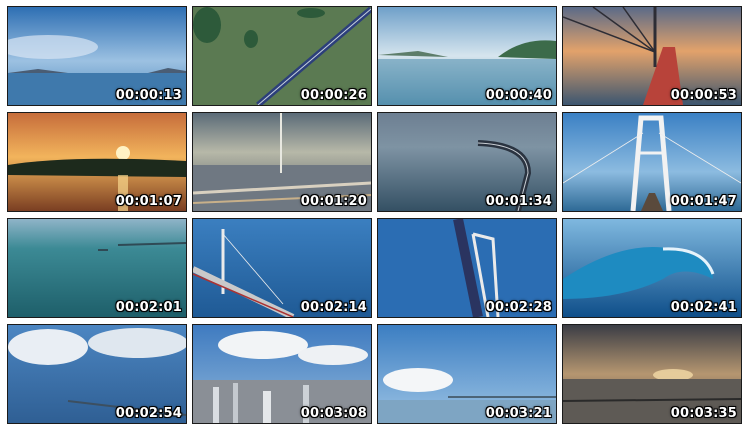 The width and height of the screenshot is (750, 434). I want to click on thumbnail-16: 00:03:35, so click(652, 374).